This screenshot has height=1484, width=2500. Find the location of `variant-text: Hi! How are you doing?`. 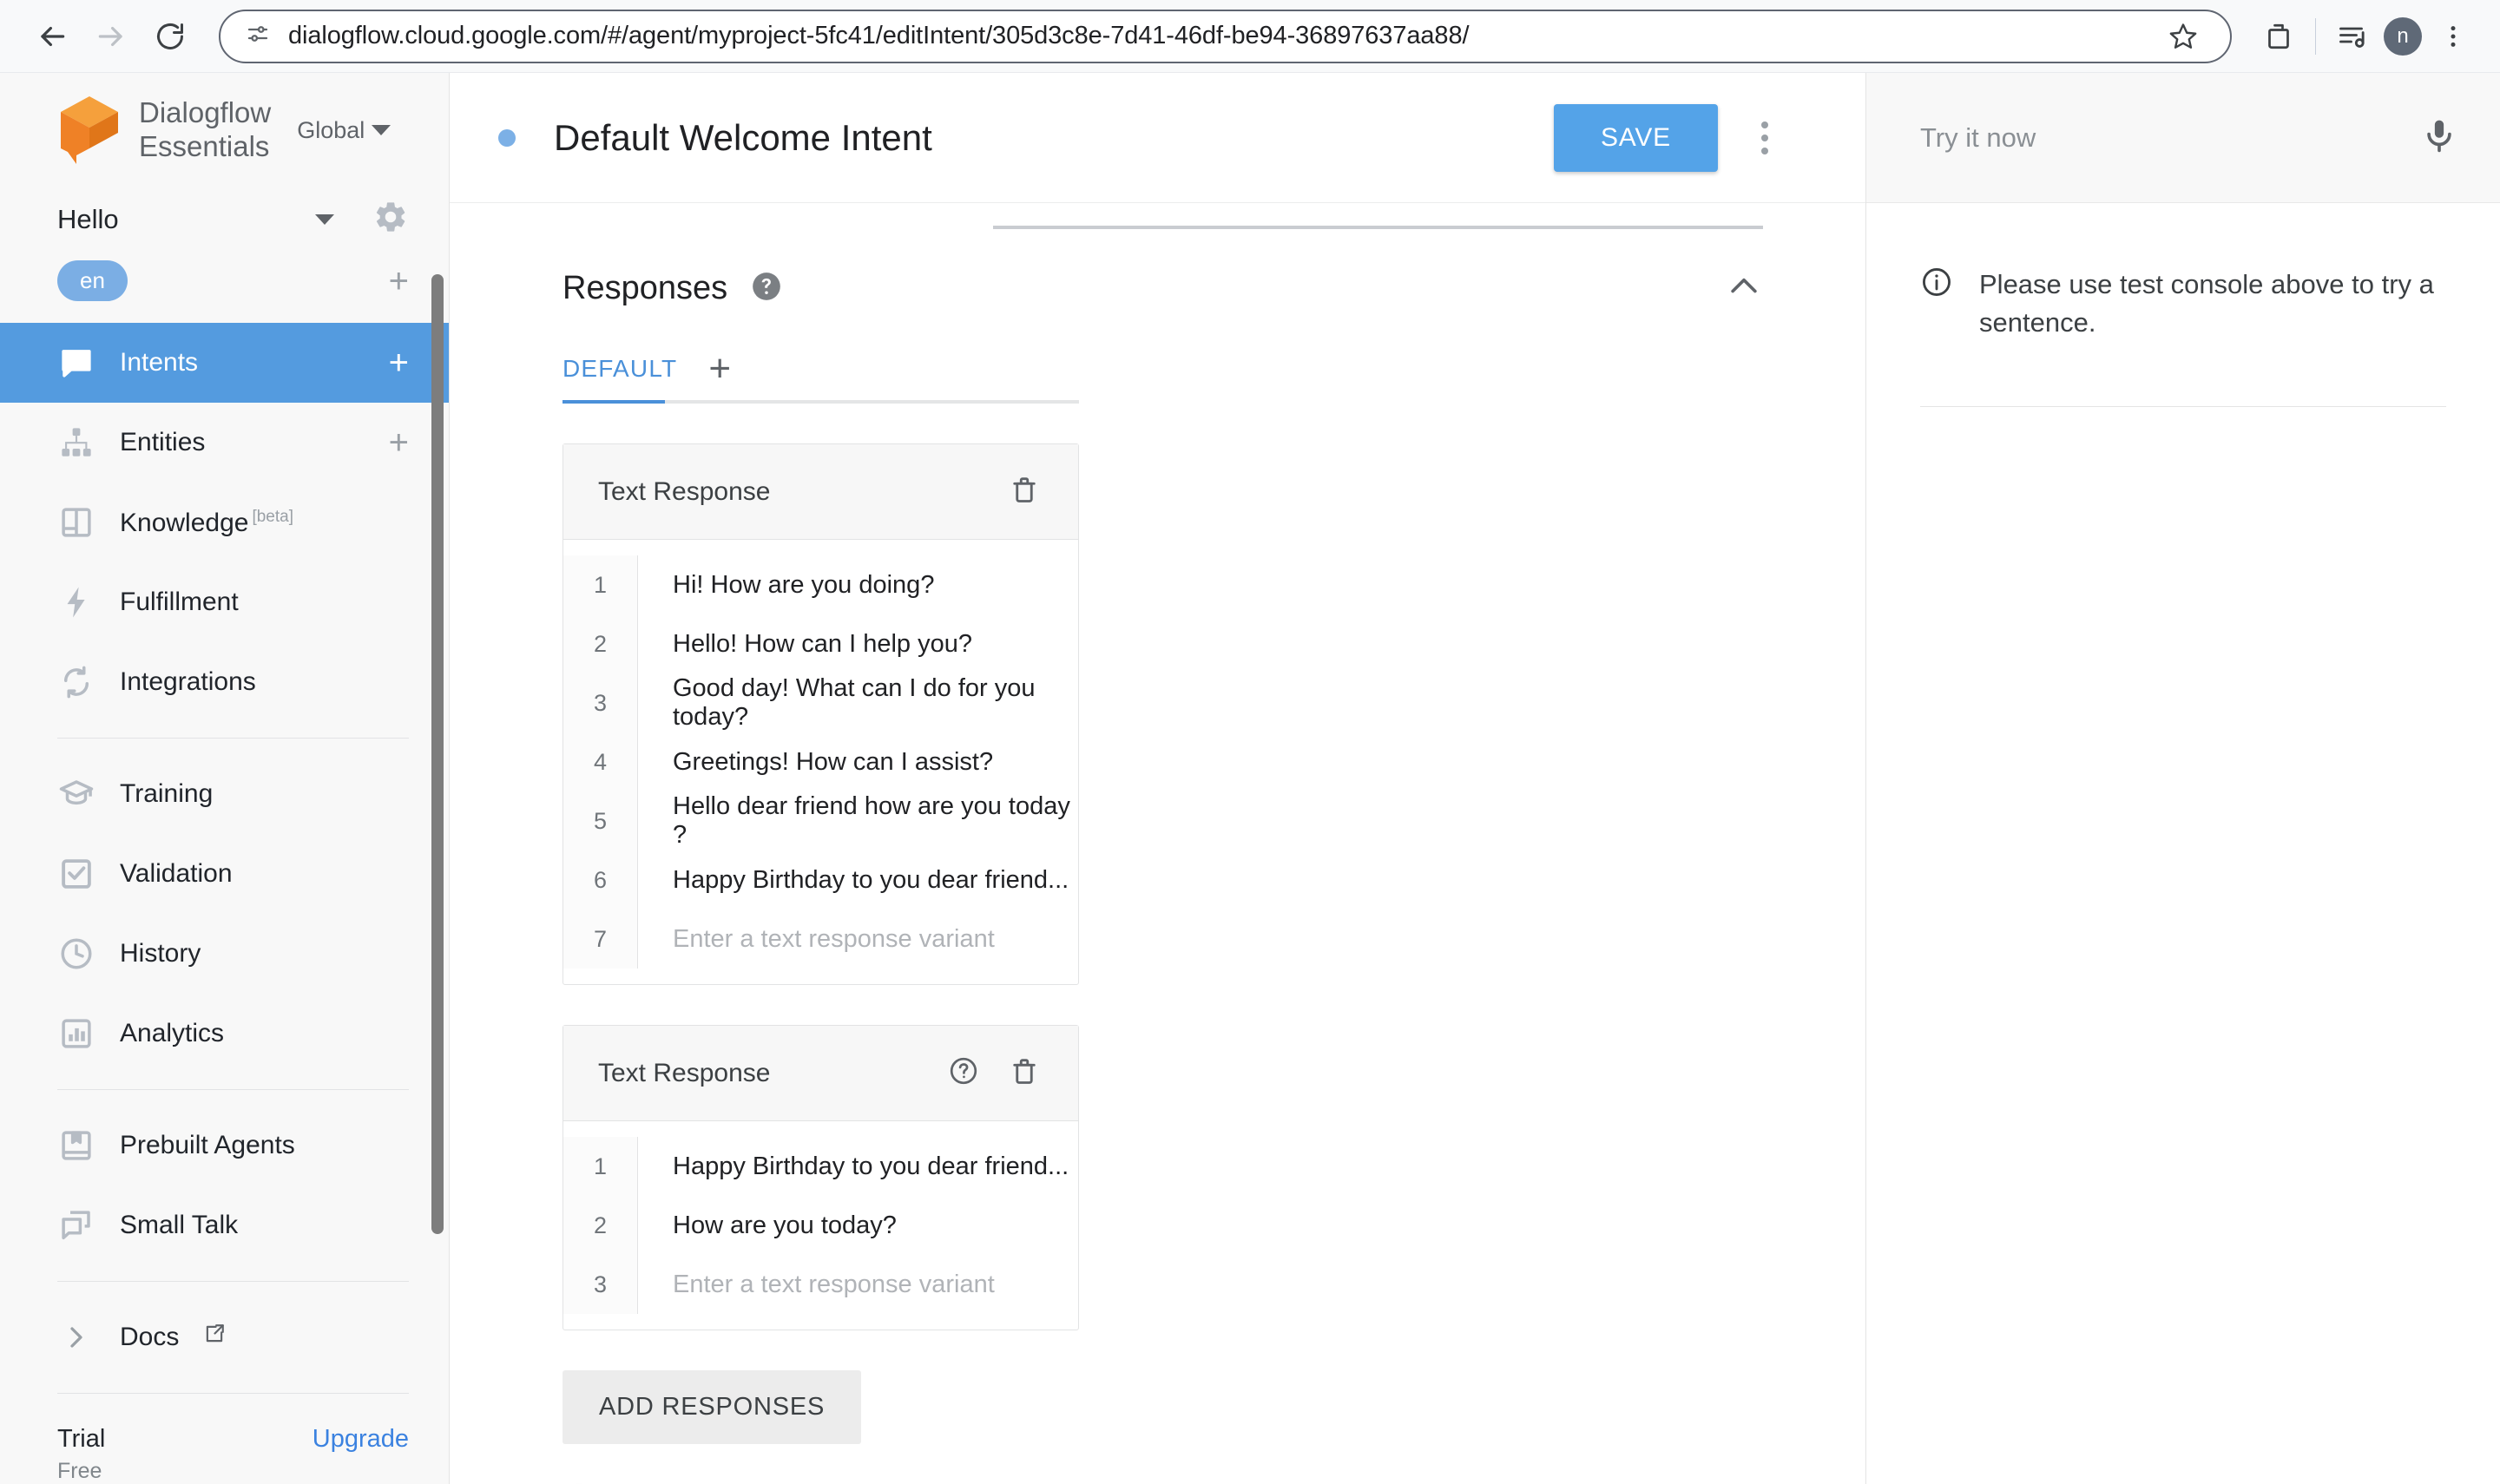

variant-text: Hi! How are you doing? is located at coordinates (786, 585).